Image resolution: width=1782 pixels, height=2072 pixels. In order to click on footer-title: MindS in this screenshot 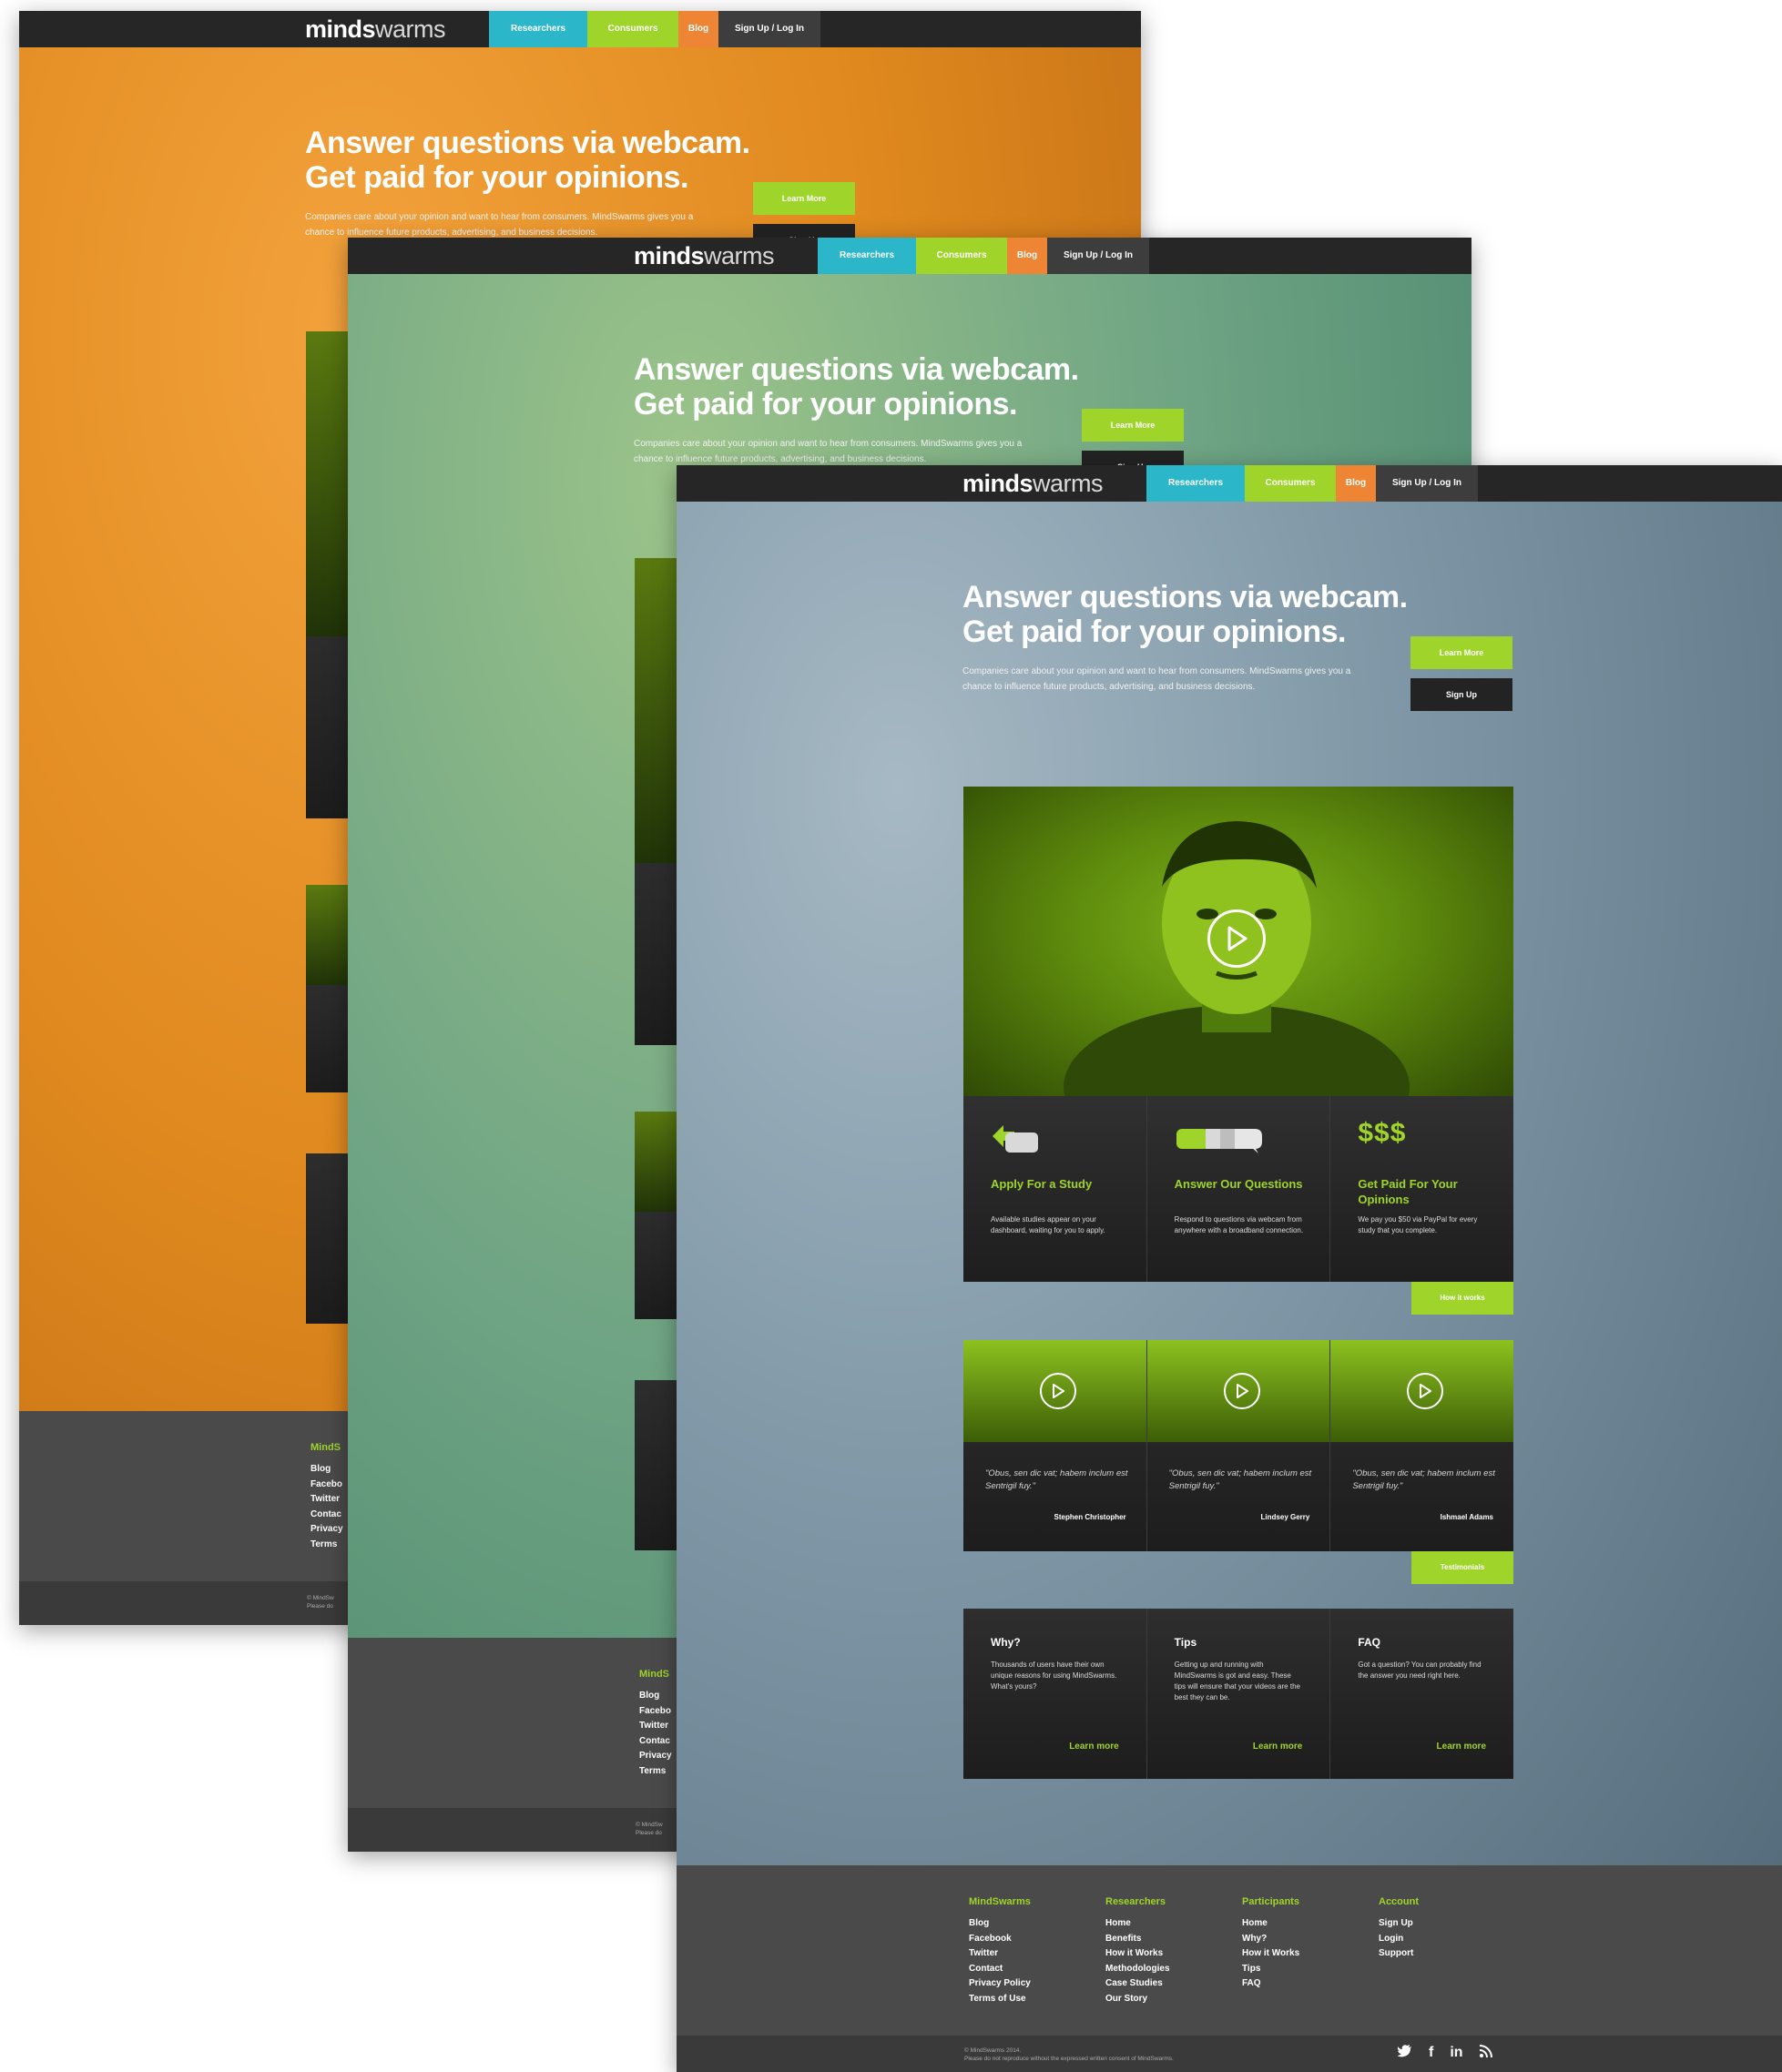, I will do `click(654, 1674)`.